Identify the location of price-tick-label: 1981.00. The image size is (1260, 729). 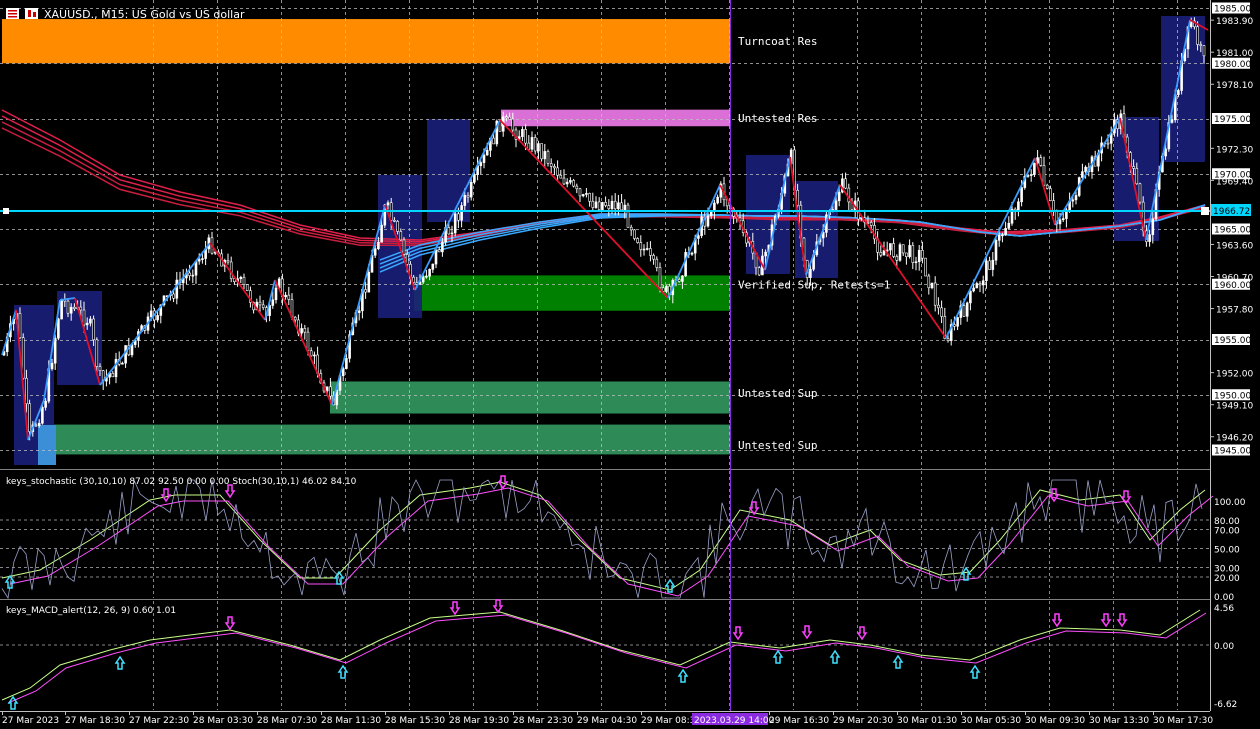
(1234, 54).